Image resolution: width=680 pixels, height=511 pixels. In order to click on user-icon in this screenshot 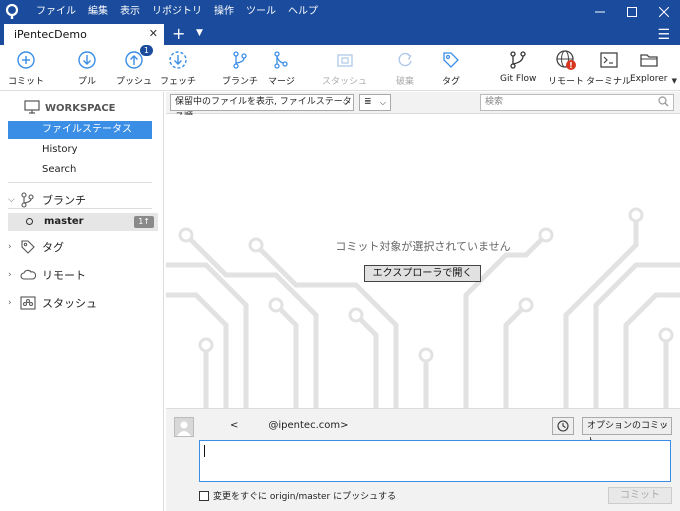, I will do `click(184, 428)`.